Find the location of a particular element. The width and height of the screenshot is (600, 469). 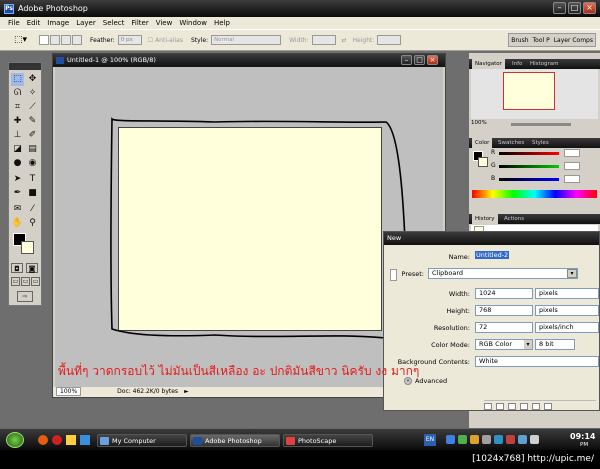

screen-mode-standard-icon: ▭ is located at coordinates (15, 281).